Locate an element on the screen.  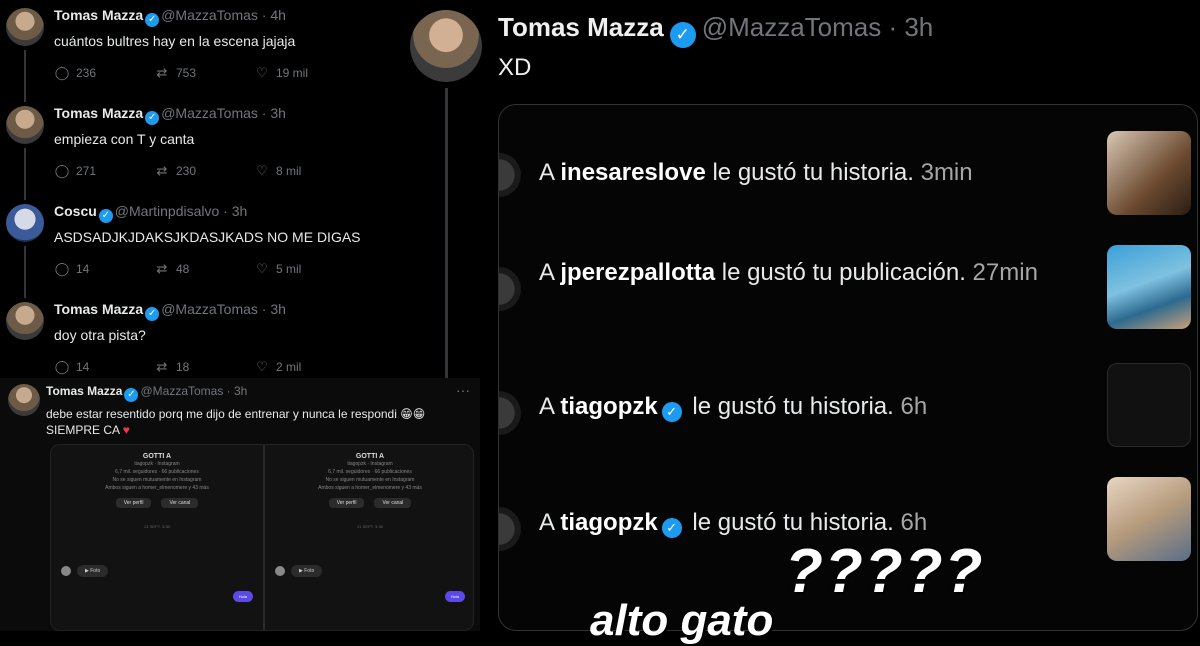
like-button: ♡ 2 mil is located at coordinates (304, 367).